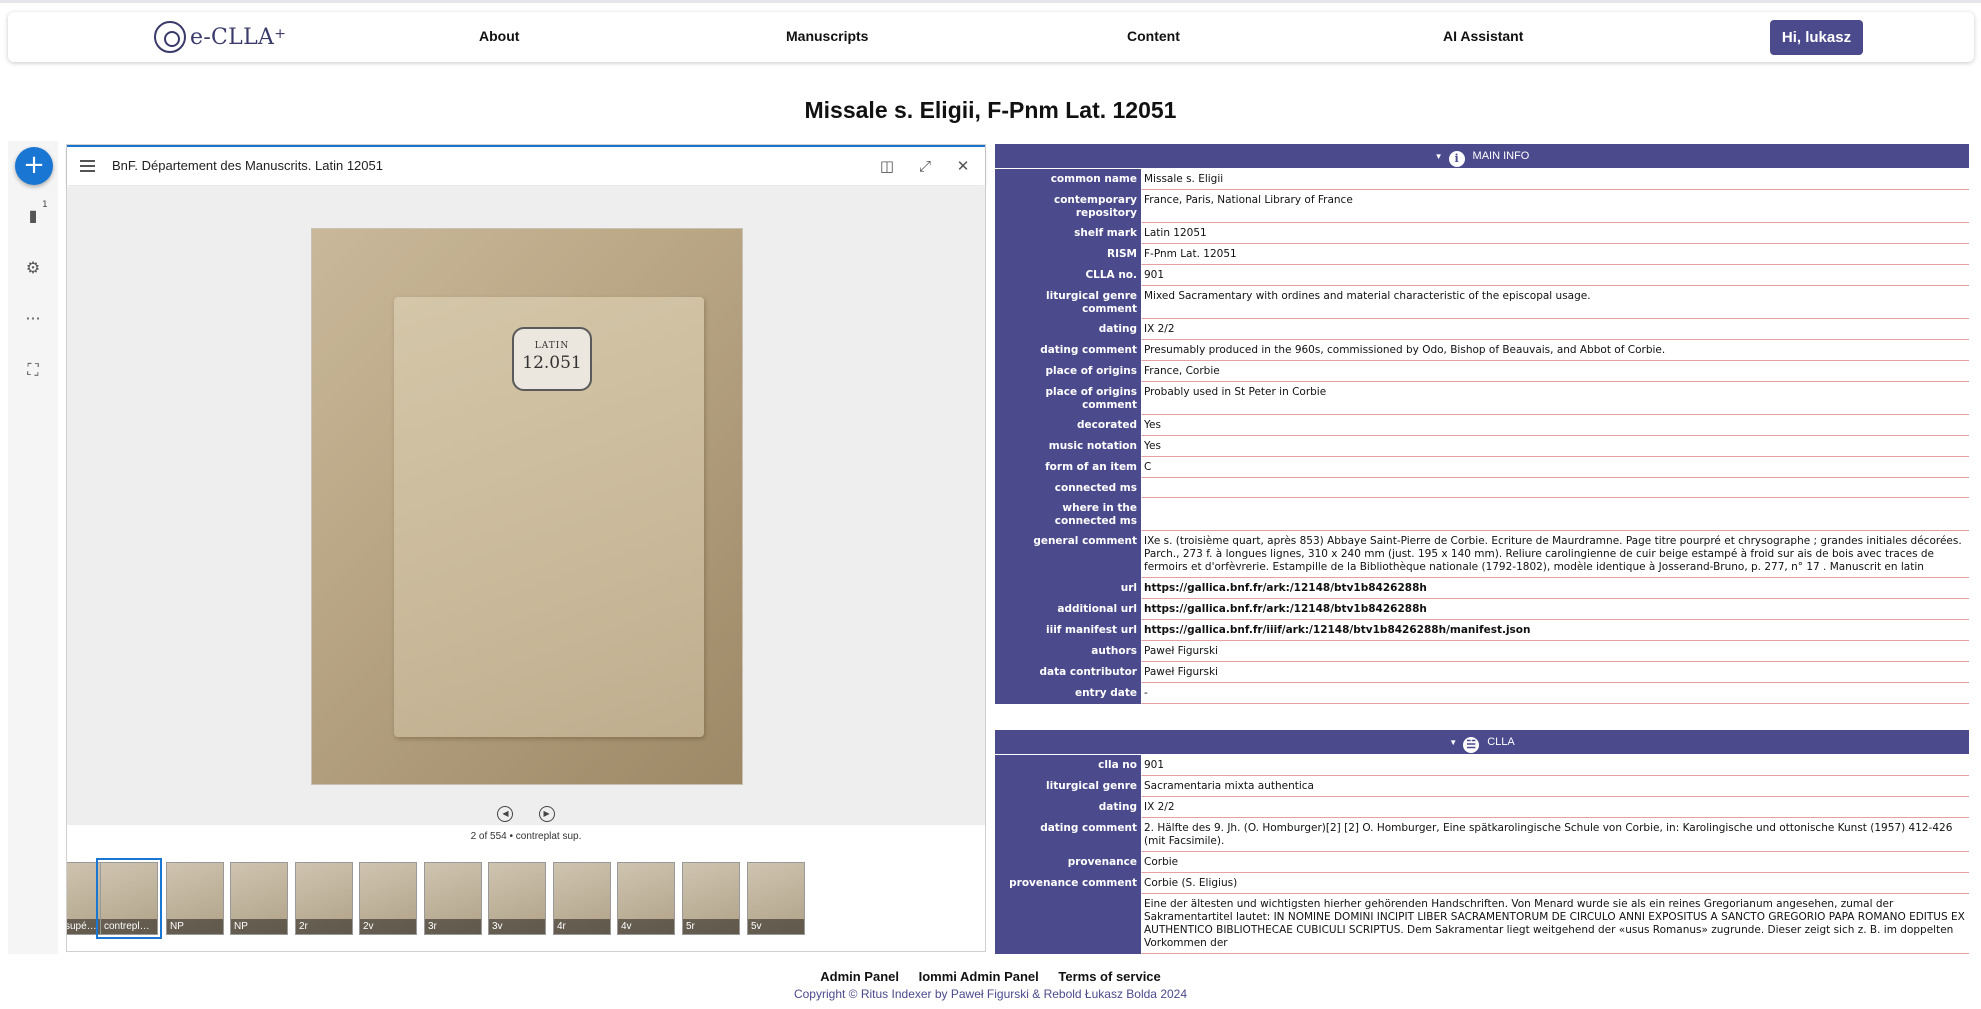 The width and height of the screenshot is (1981, 1009). Describe the element at coordinates (1109, 976) in the screenshot. I see `terms-of-service-link: Terms of service` at that location.